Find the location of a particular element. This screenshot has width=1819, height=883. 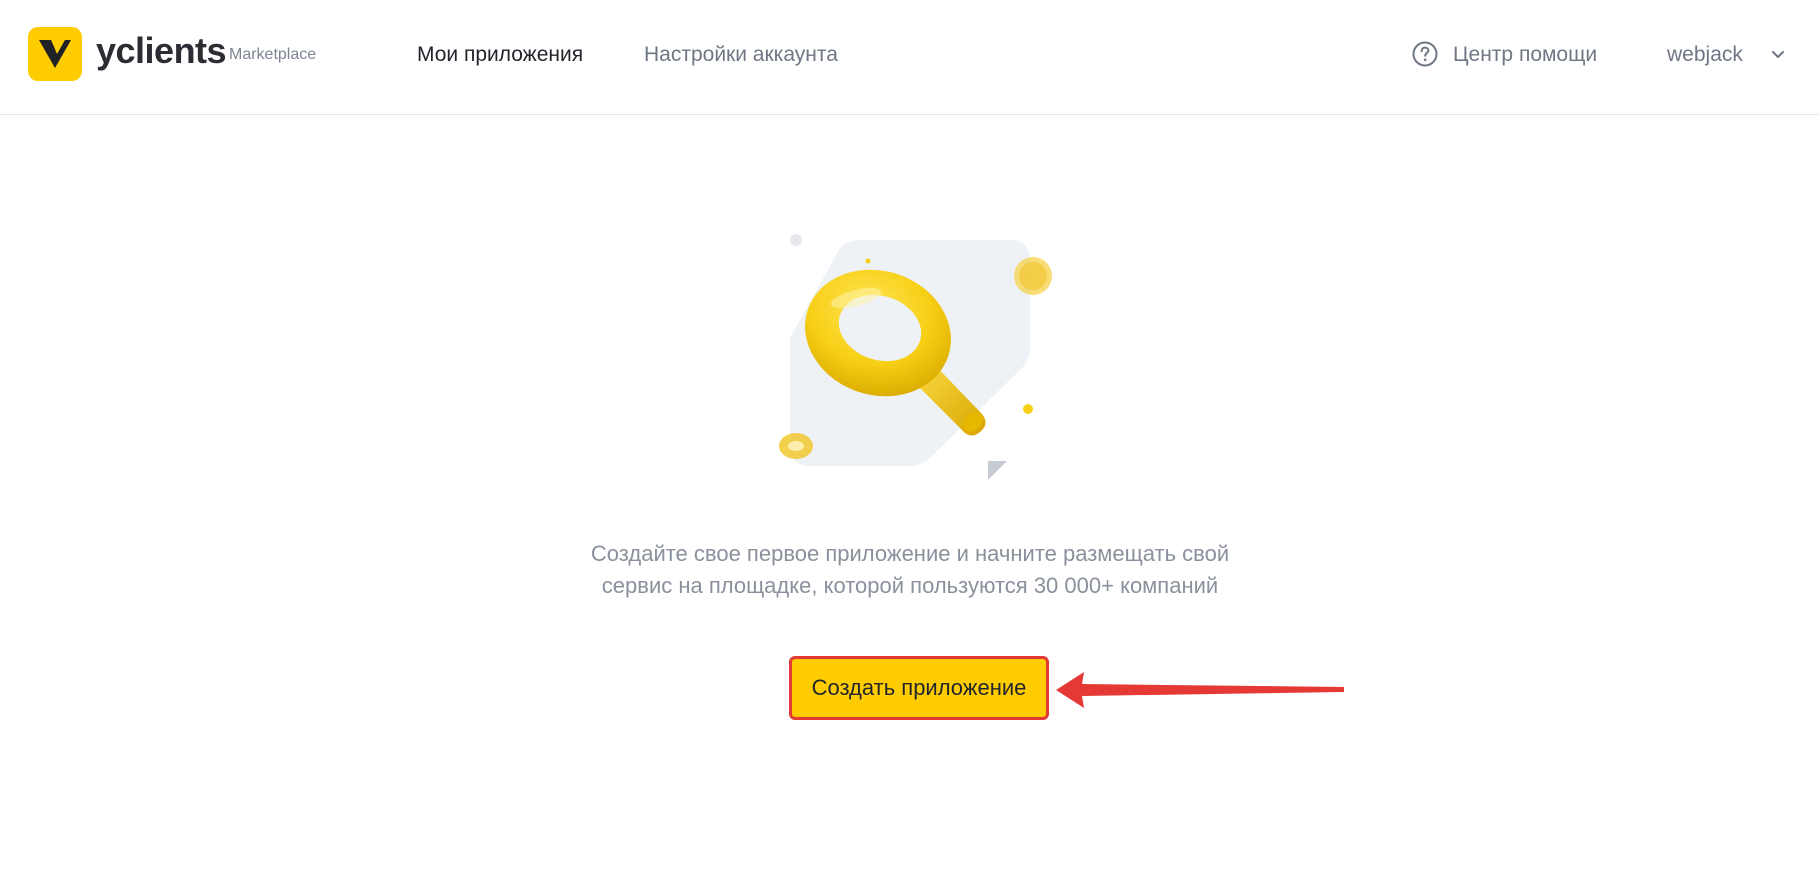

brand-name: yclients is located at coordinates (161, 51).